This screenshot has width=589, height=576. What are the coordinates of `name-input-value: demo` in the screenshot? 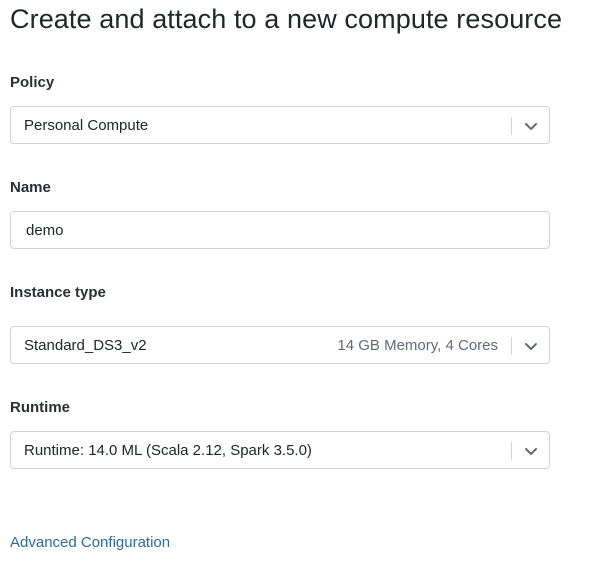 It's located at (45, 230).